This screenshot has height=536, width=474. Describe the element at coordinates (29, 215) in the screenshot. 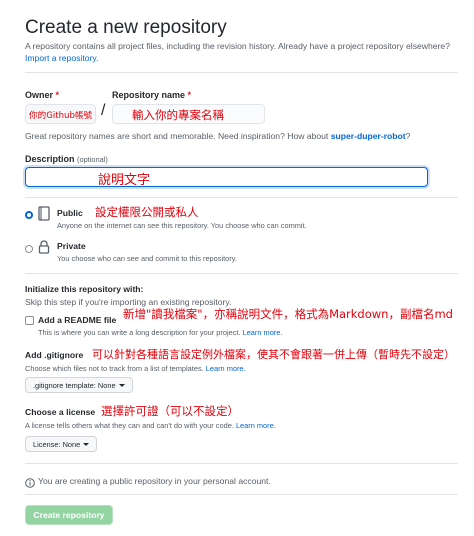

I see `public-radio` at that location.